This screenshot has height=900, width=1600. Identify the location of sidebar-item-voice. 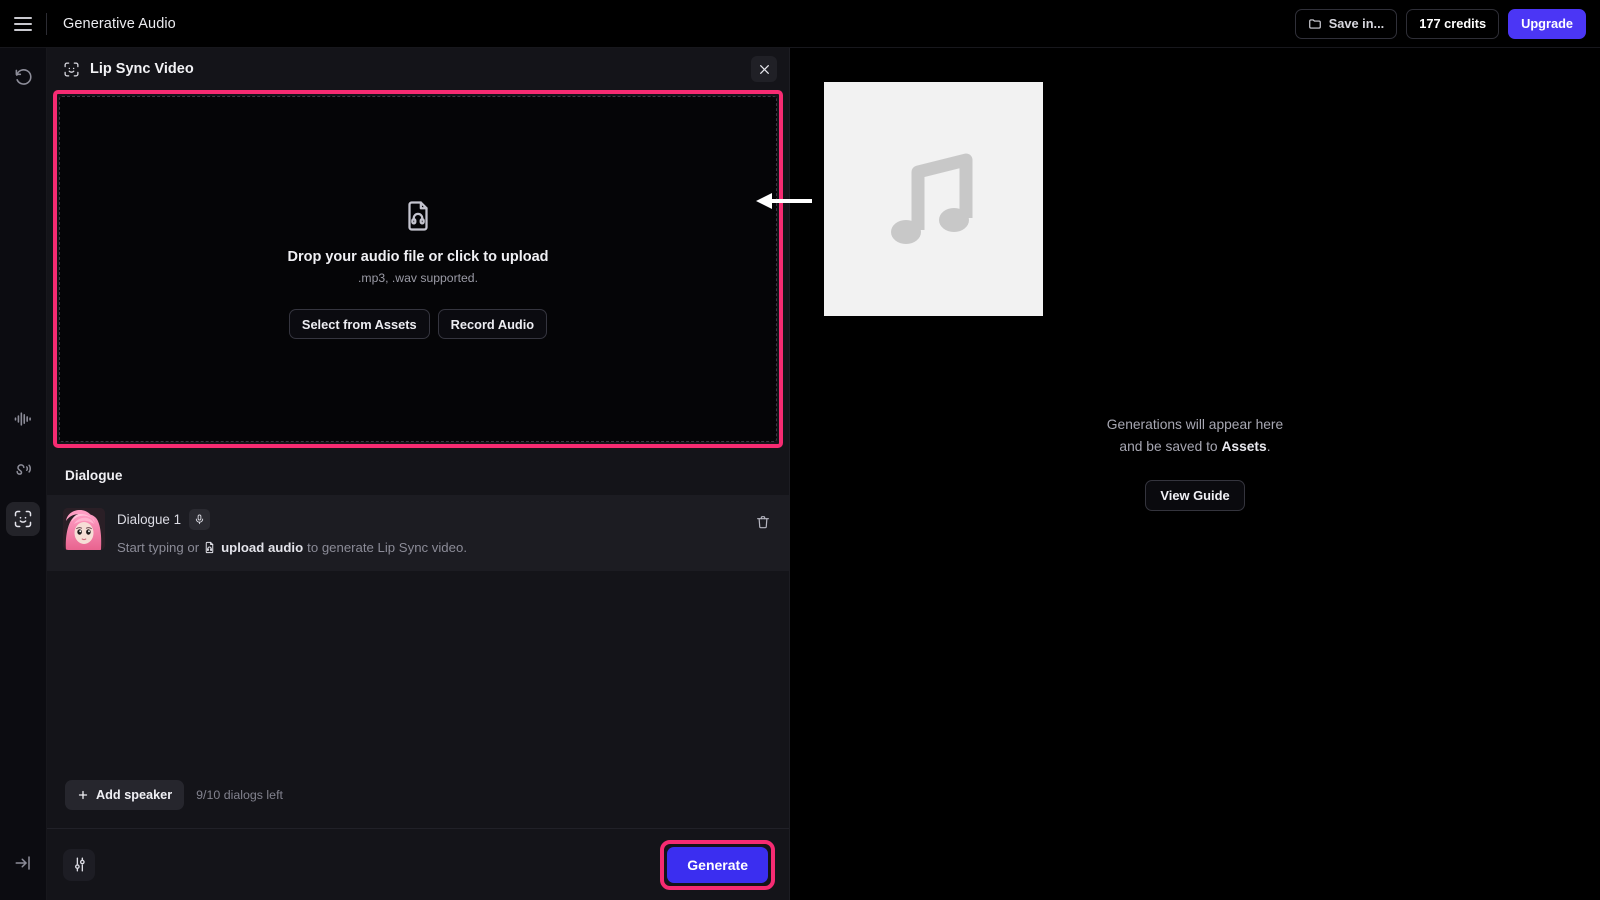
(23, 469).